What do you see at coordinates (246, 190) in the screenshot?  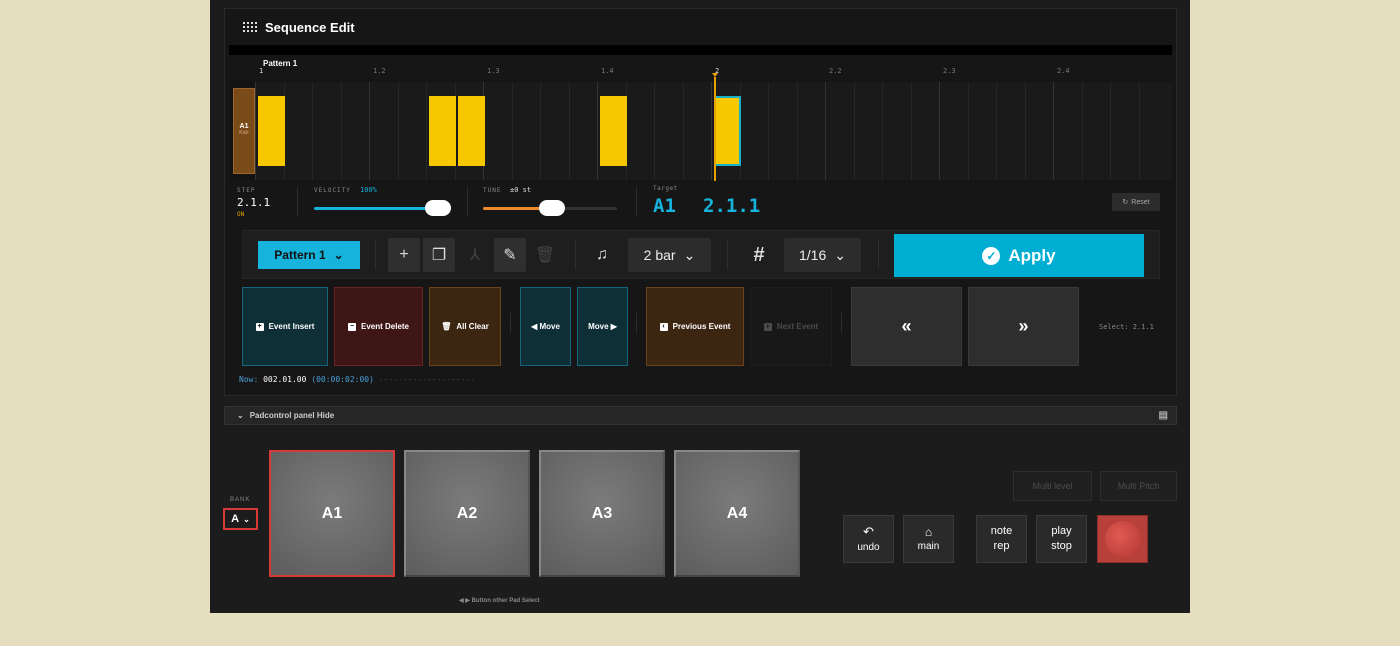 I see `step-label: STEP` at bounding box center [246, 190].